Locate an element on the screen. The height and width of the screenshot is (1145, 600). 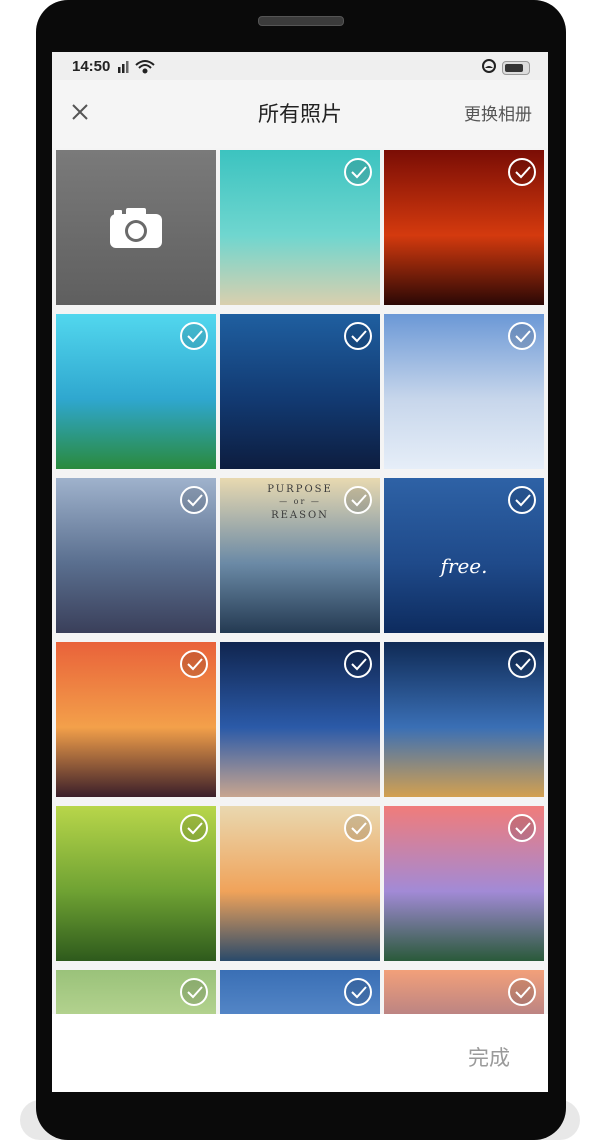
photo-tile: free. is located at coordinates (464, 555).